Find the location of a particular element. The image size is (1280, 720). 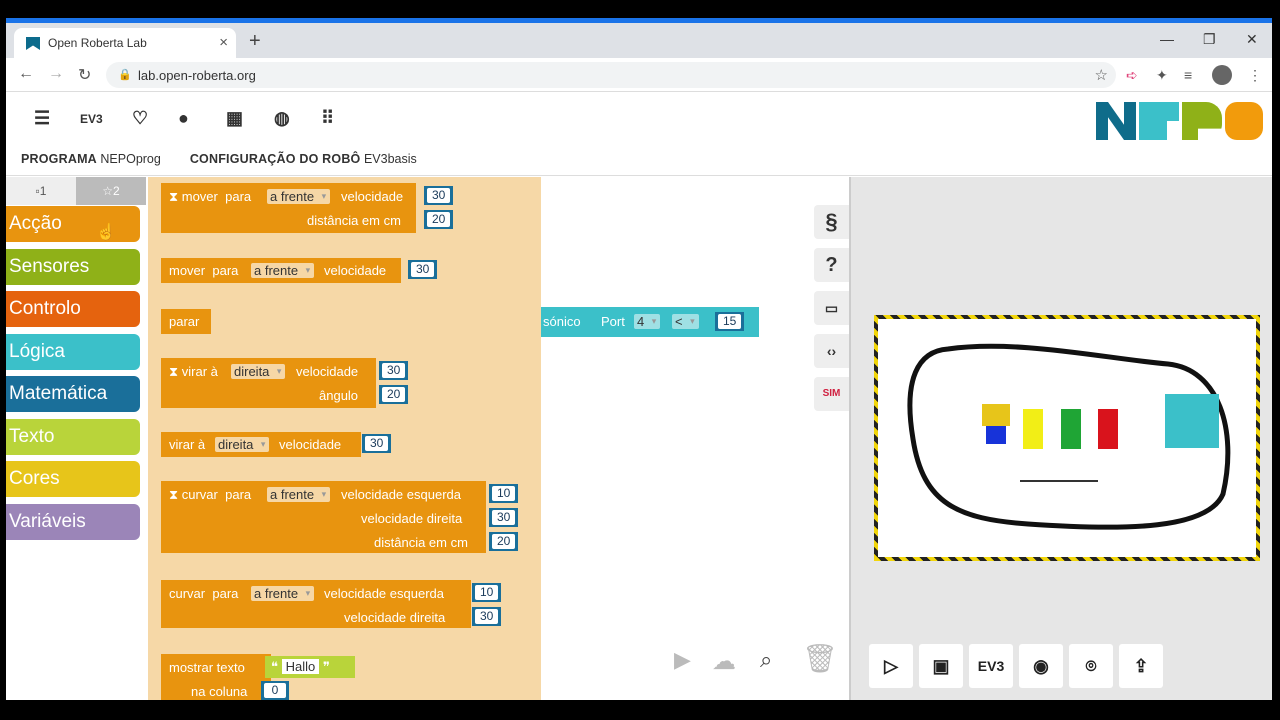

threshold-input: 15 is located at coordinates (730, 321).